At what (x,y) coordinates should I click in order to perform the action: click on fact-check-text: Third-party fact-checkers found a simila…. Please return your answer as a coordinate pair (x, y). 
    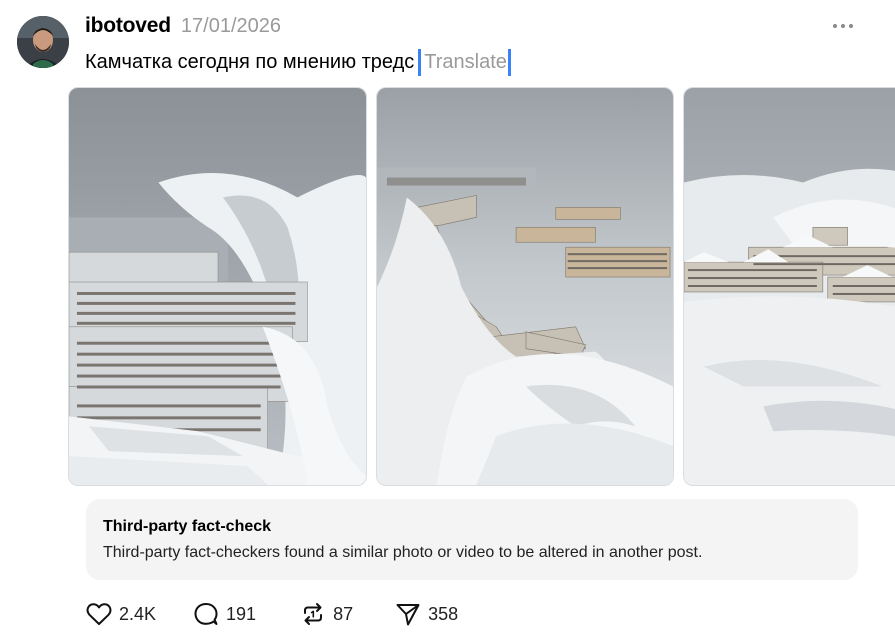
    Looking at the image, I should click on (403, 552).